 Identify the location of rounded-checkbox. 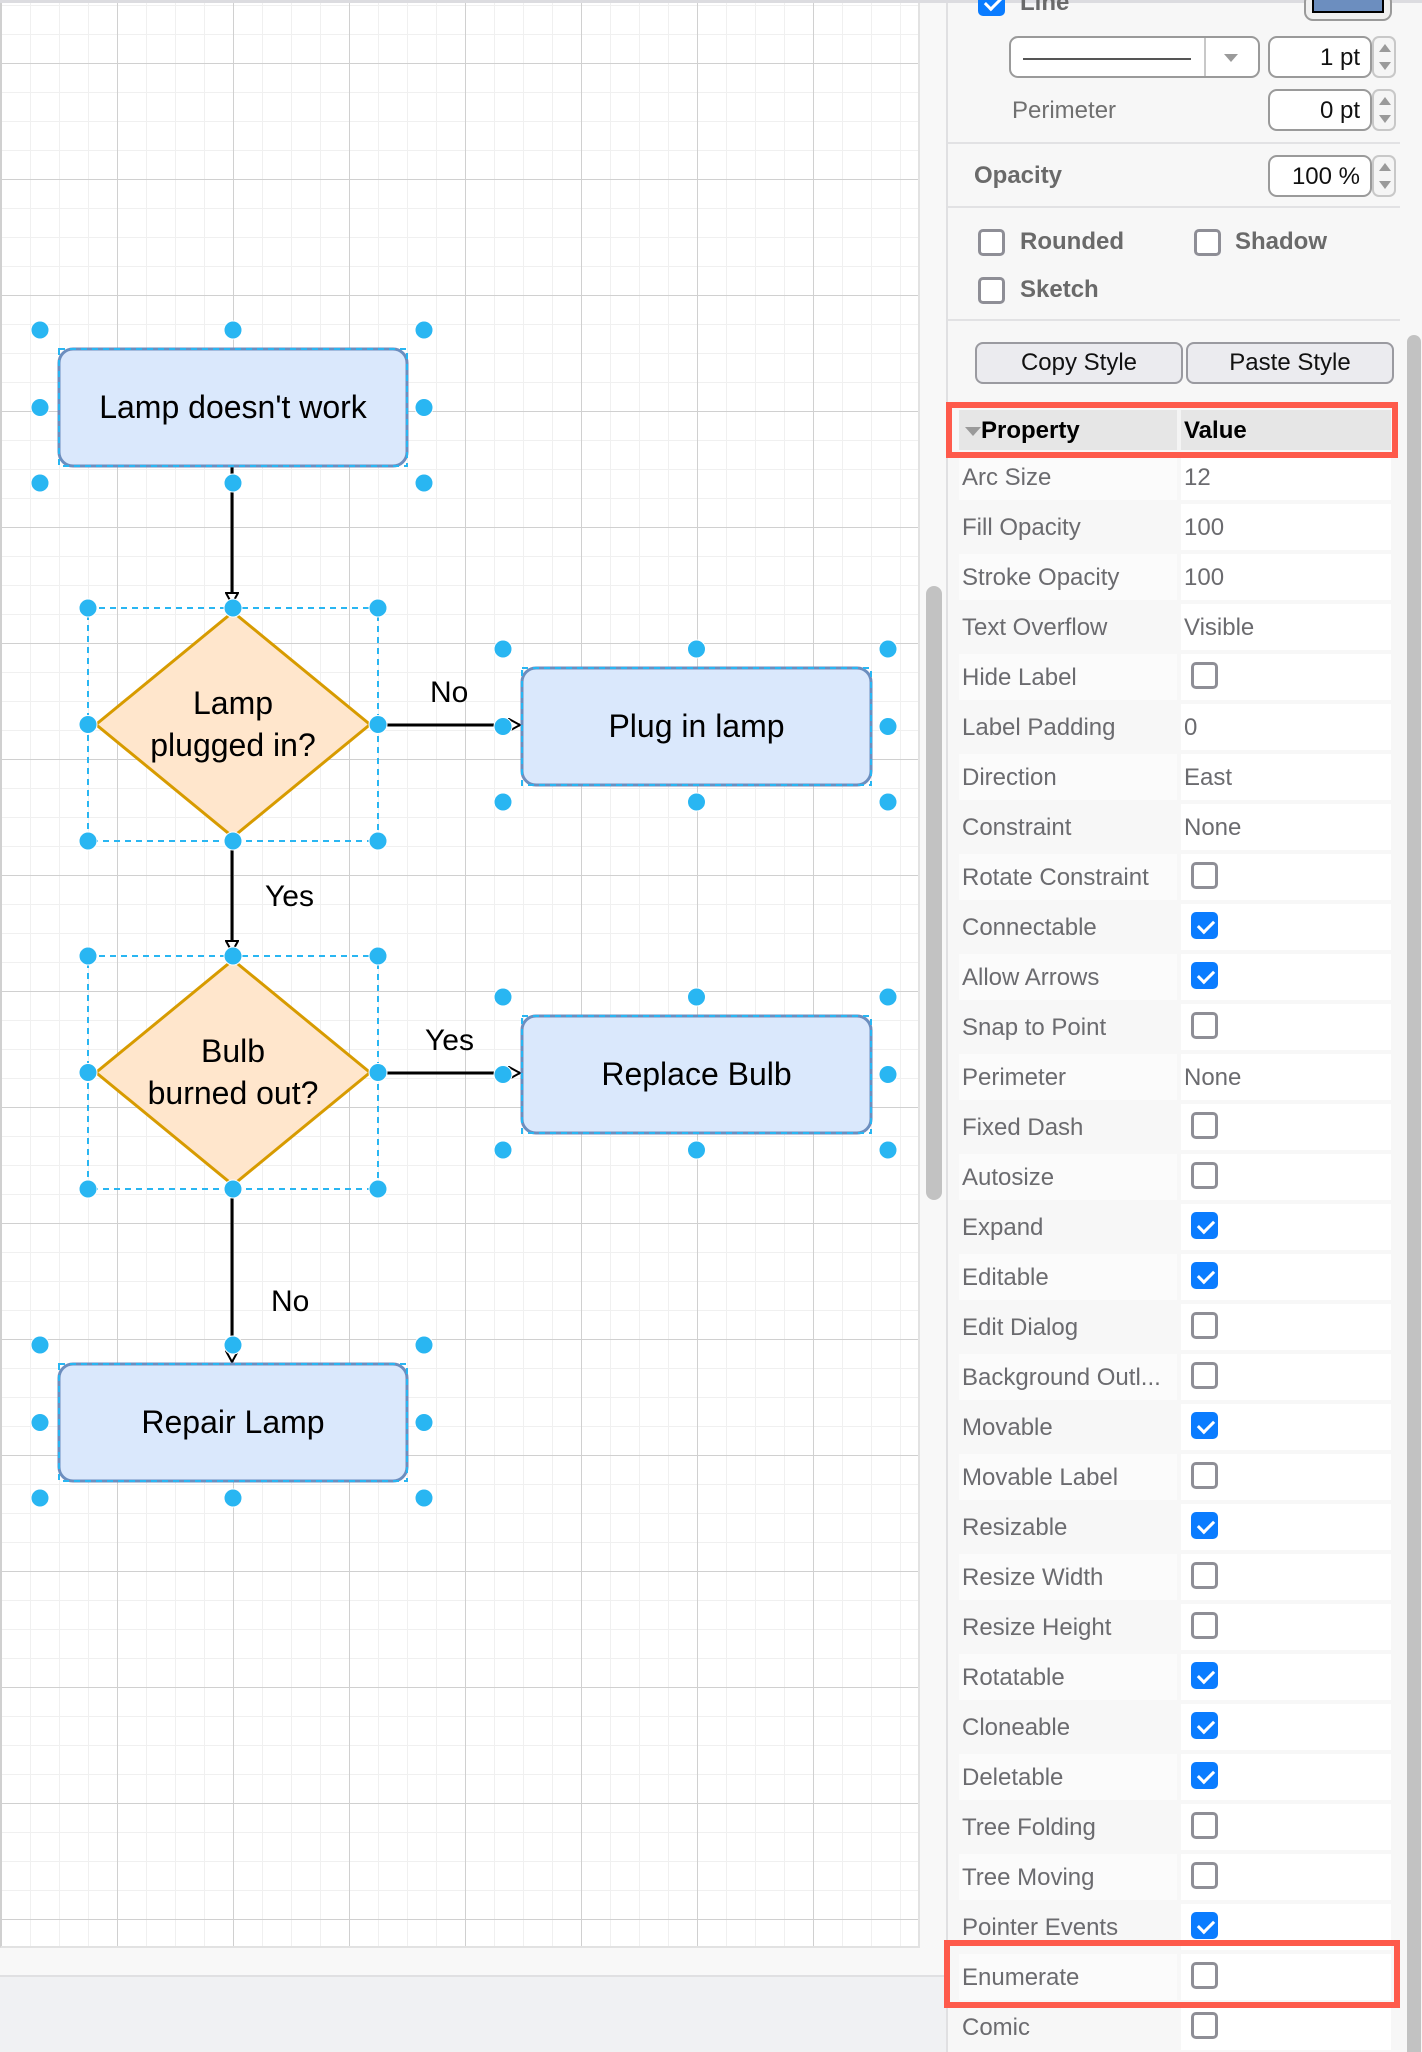
(991, 242).